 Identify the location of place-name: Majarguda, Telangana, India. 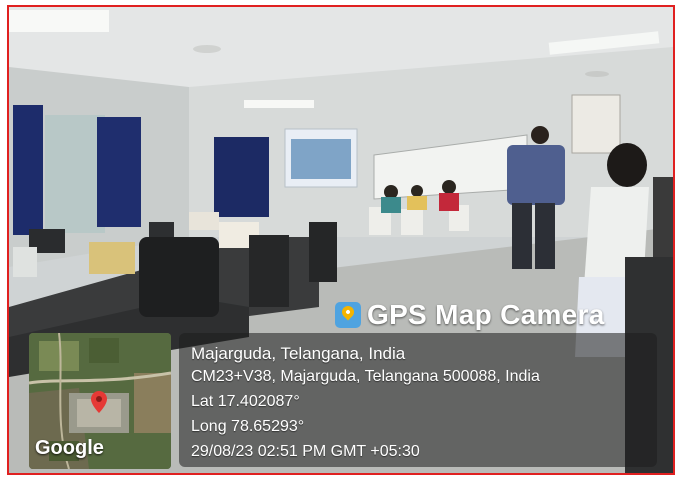
(298, 353).